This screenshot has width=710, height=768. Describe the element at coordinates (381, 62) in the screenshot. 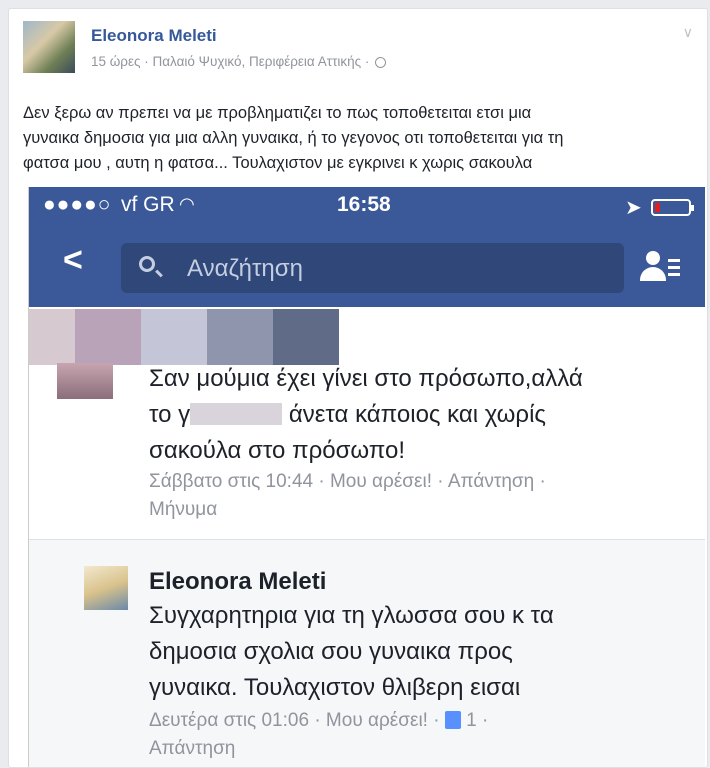

I see `globe-icon` at that location.